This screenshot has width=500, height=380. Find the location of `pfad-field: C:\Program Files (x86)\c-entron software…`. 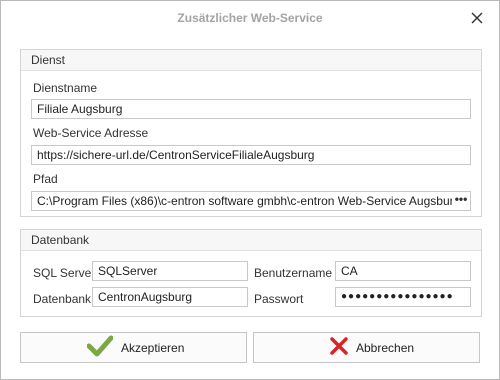

pfad-field: C:\Program Files (x86)\c-entron software… is located at coordinates (251, 201).